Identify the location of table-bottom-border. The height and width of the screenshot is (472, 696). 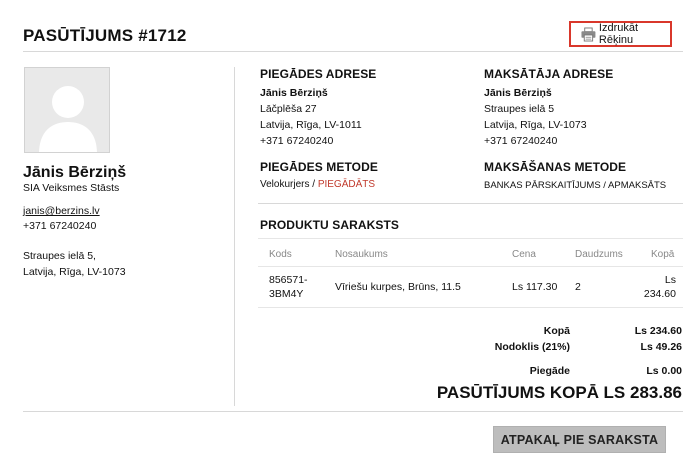
(470, 307).